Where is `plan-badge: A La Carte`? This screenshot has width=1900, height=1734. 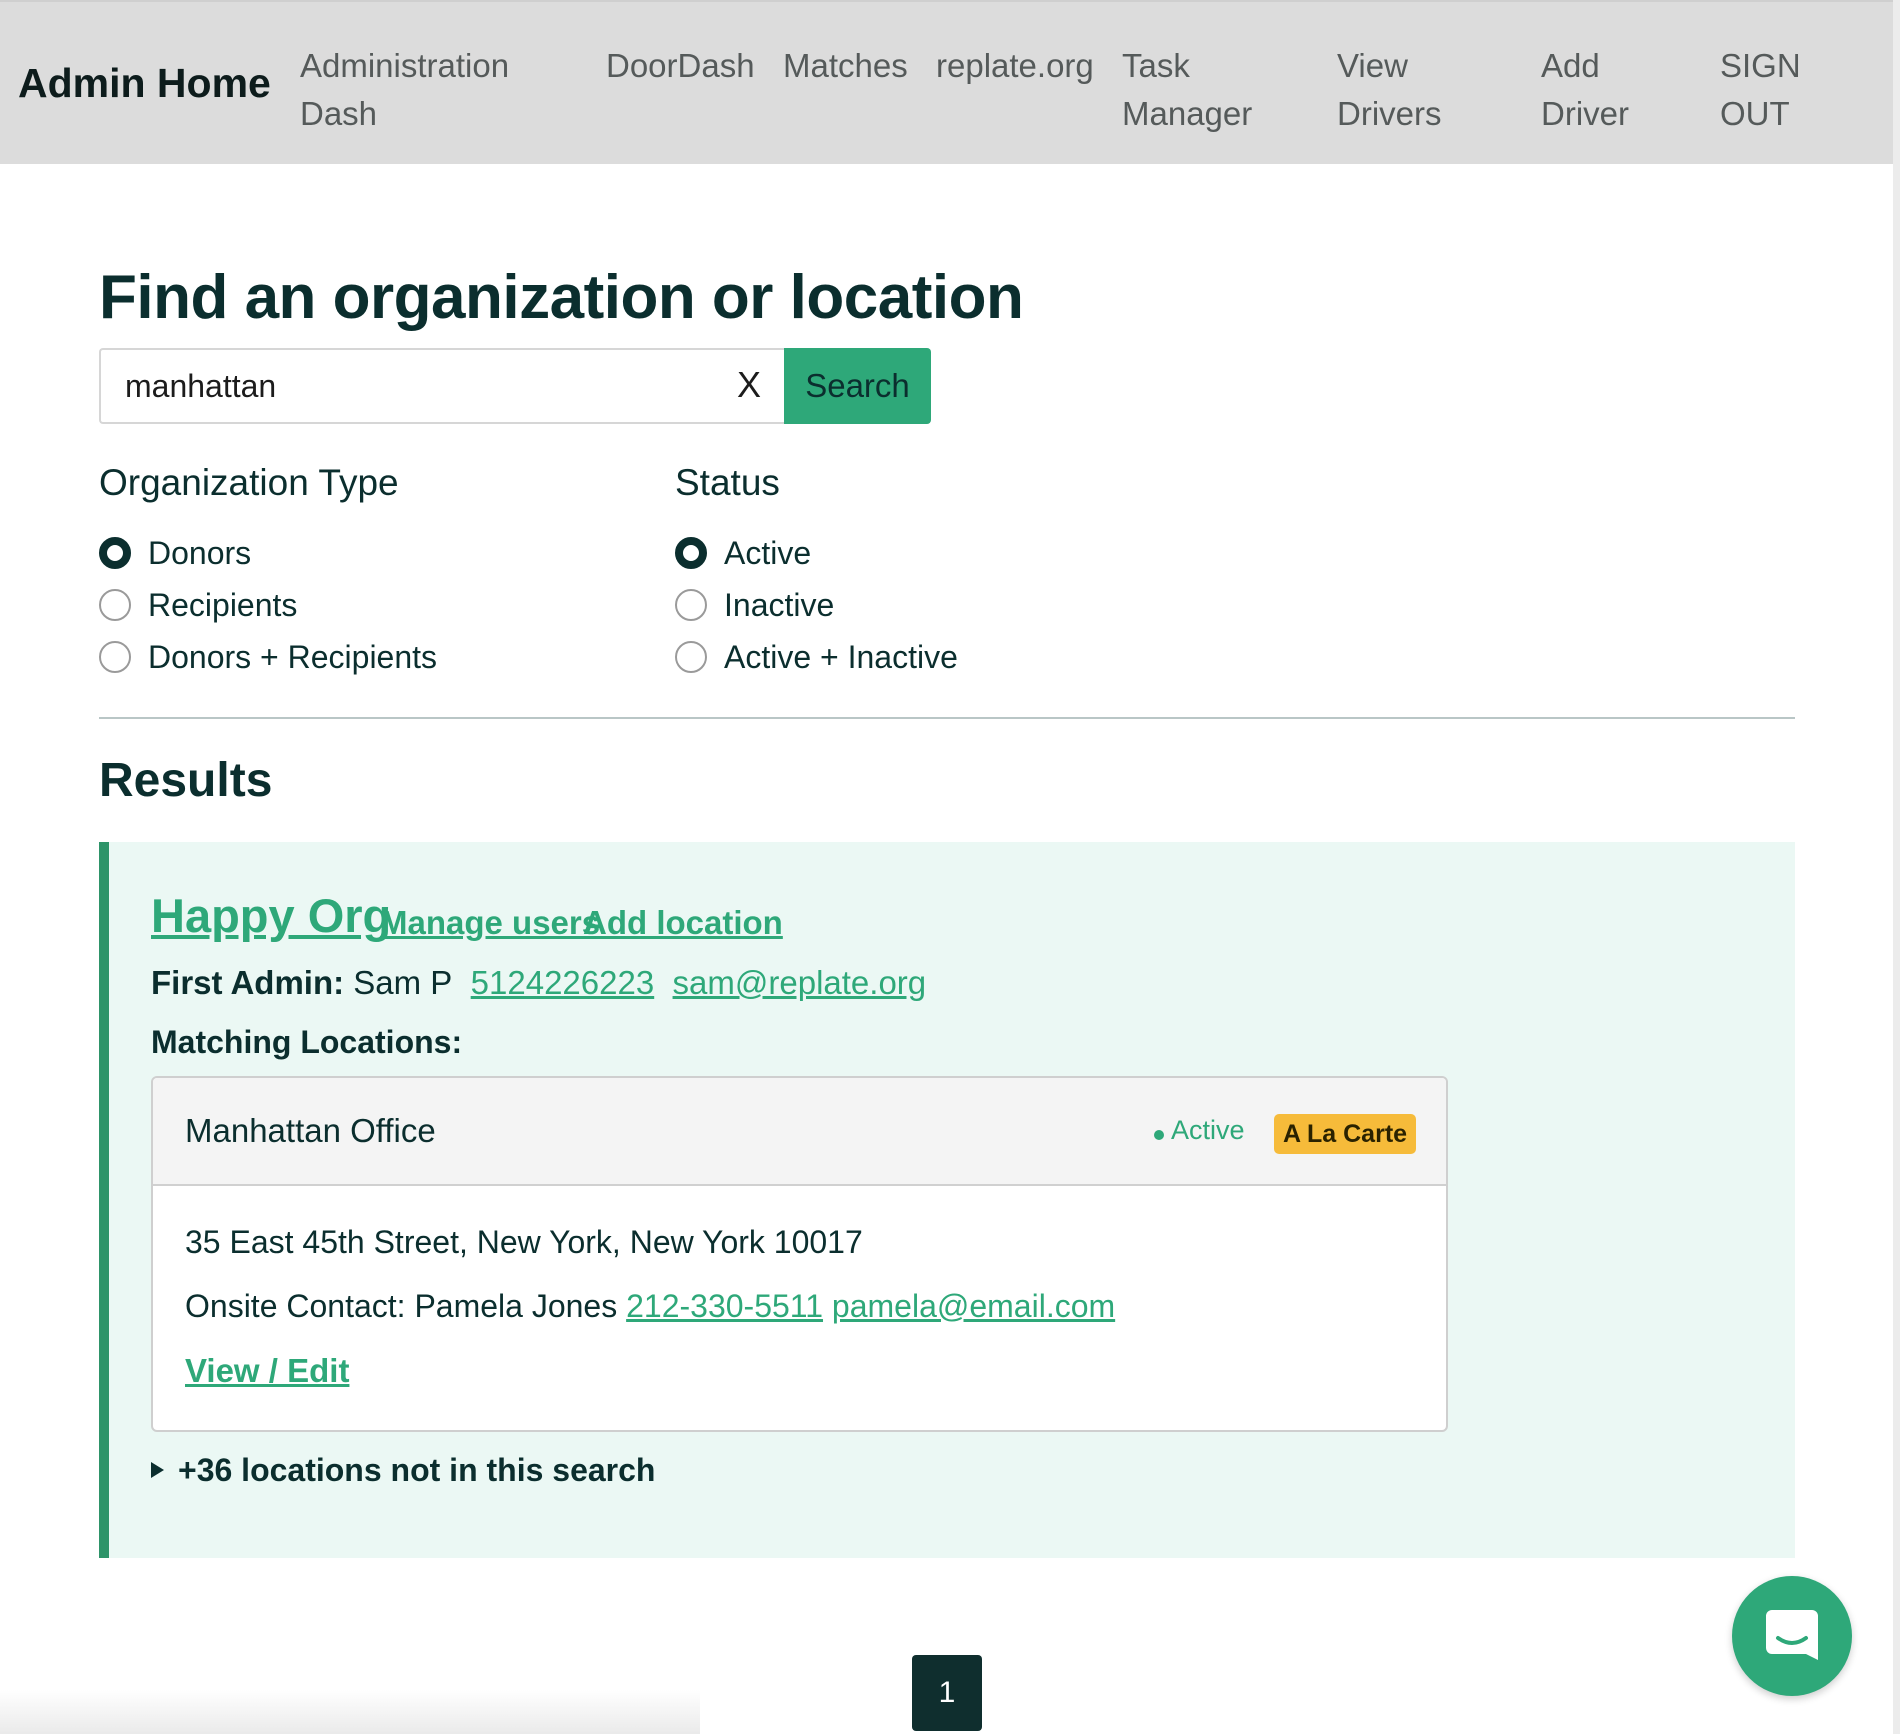 plan-badge: A La Carte is located at coordinates (1345, 1134).